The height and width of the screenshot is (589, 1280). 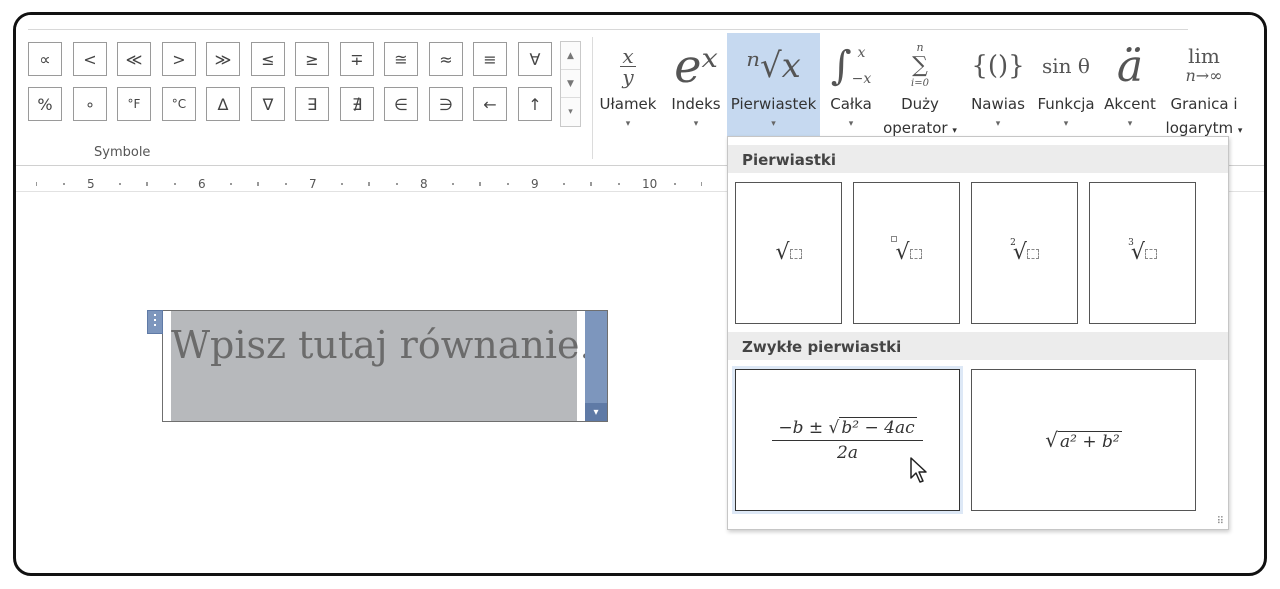 I want to click on integral-icon: ∫ x −x, so click(x=851, y=66).